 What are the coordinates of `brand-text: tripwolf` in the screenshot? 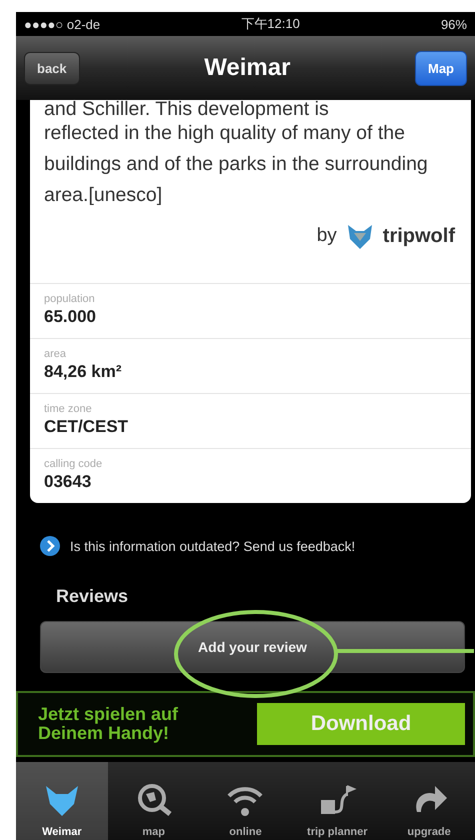 It's located at (418, 236).